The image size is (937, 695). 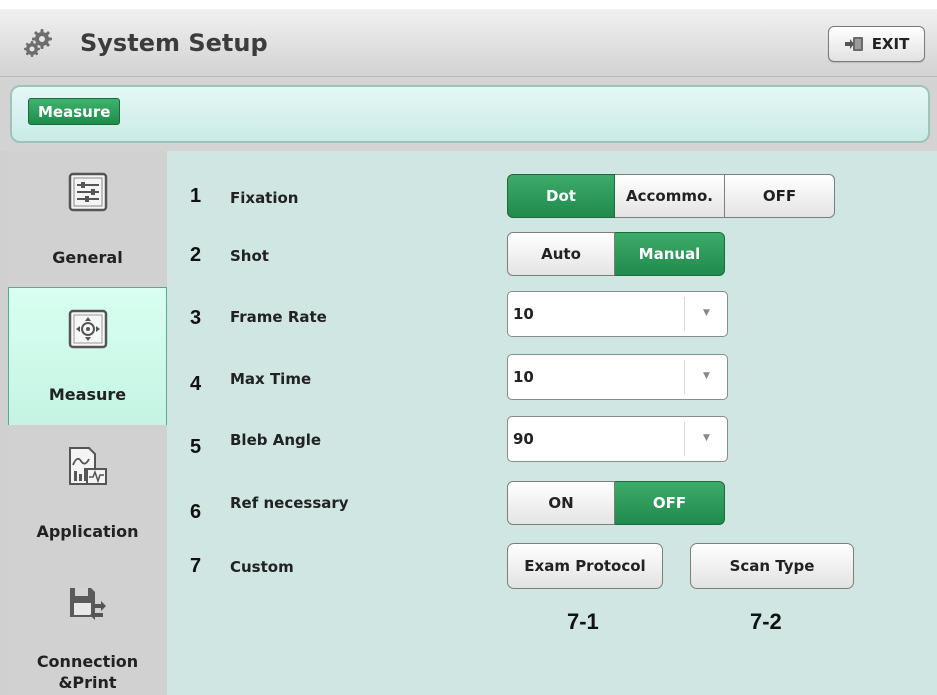 I want to click on exam-protocol-button: Exam Protocol, so click(x=585, y=566).